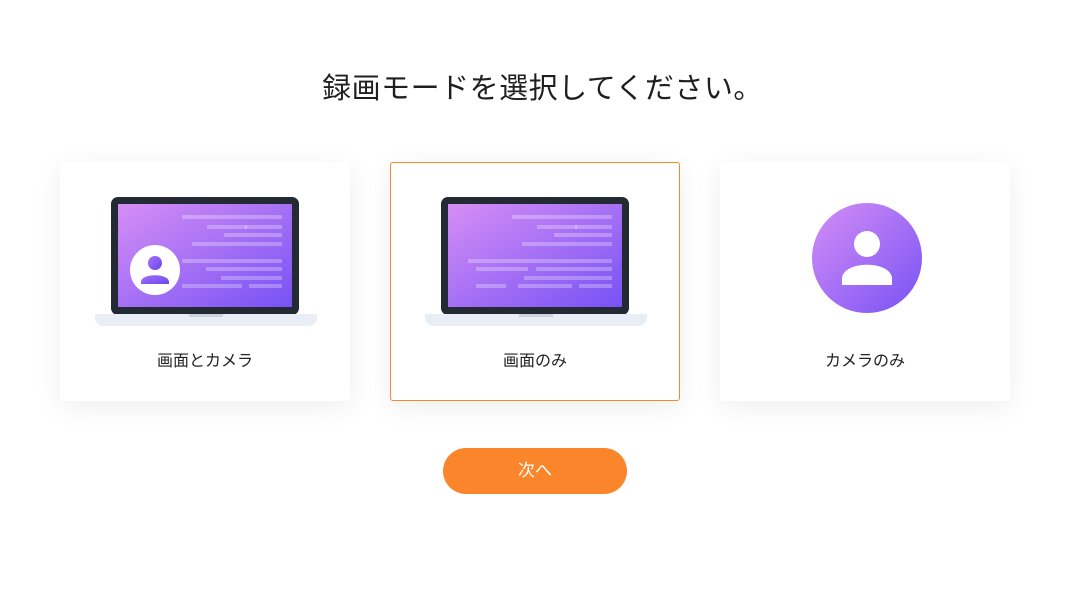 The width and height of the screenshot is (1085, 594). What do you see at coordinates (535, 471) in the screenshot?
I see `next-button: 次へ` at bounding box center [535, 471].